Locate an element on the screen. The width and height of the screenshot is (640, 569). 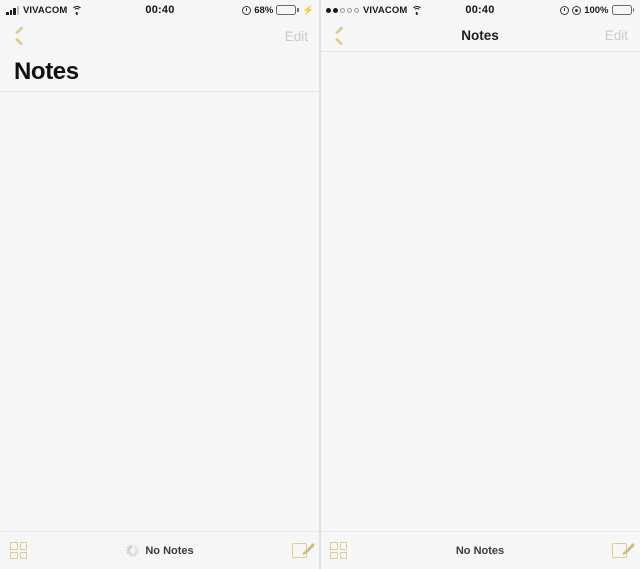
battery-percent-label: 100% is located at coordinates (596, 10).